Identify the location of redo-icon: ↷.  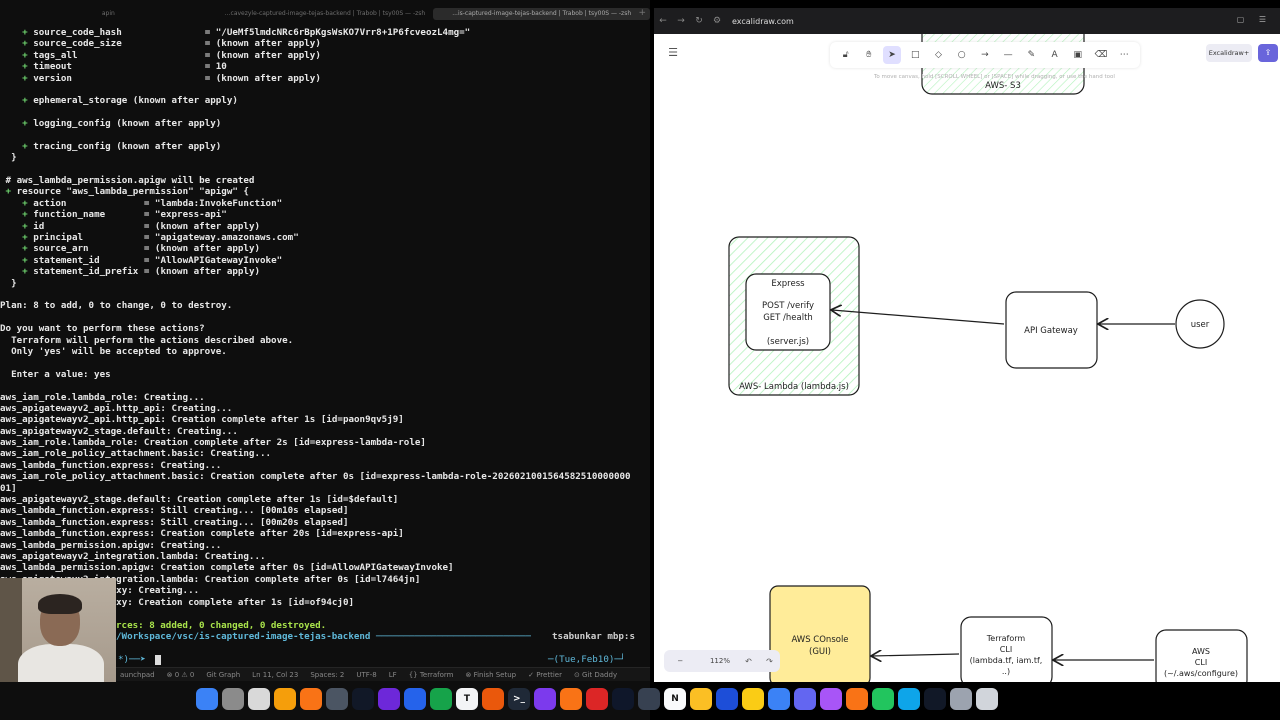
(769, 661).